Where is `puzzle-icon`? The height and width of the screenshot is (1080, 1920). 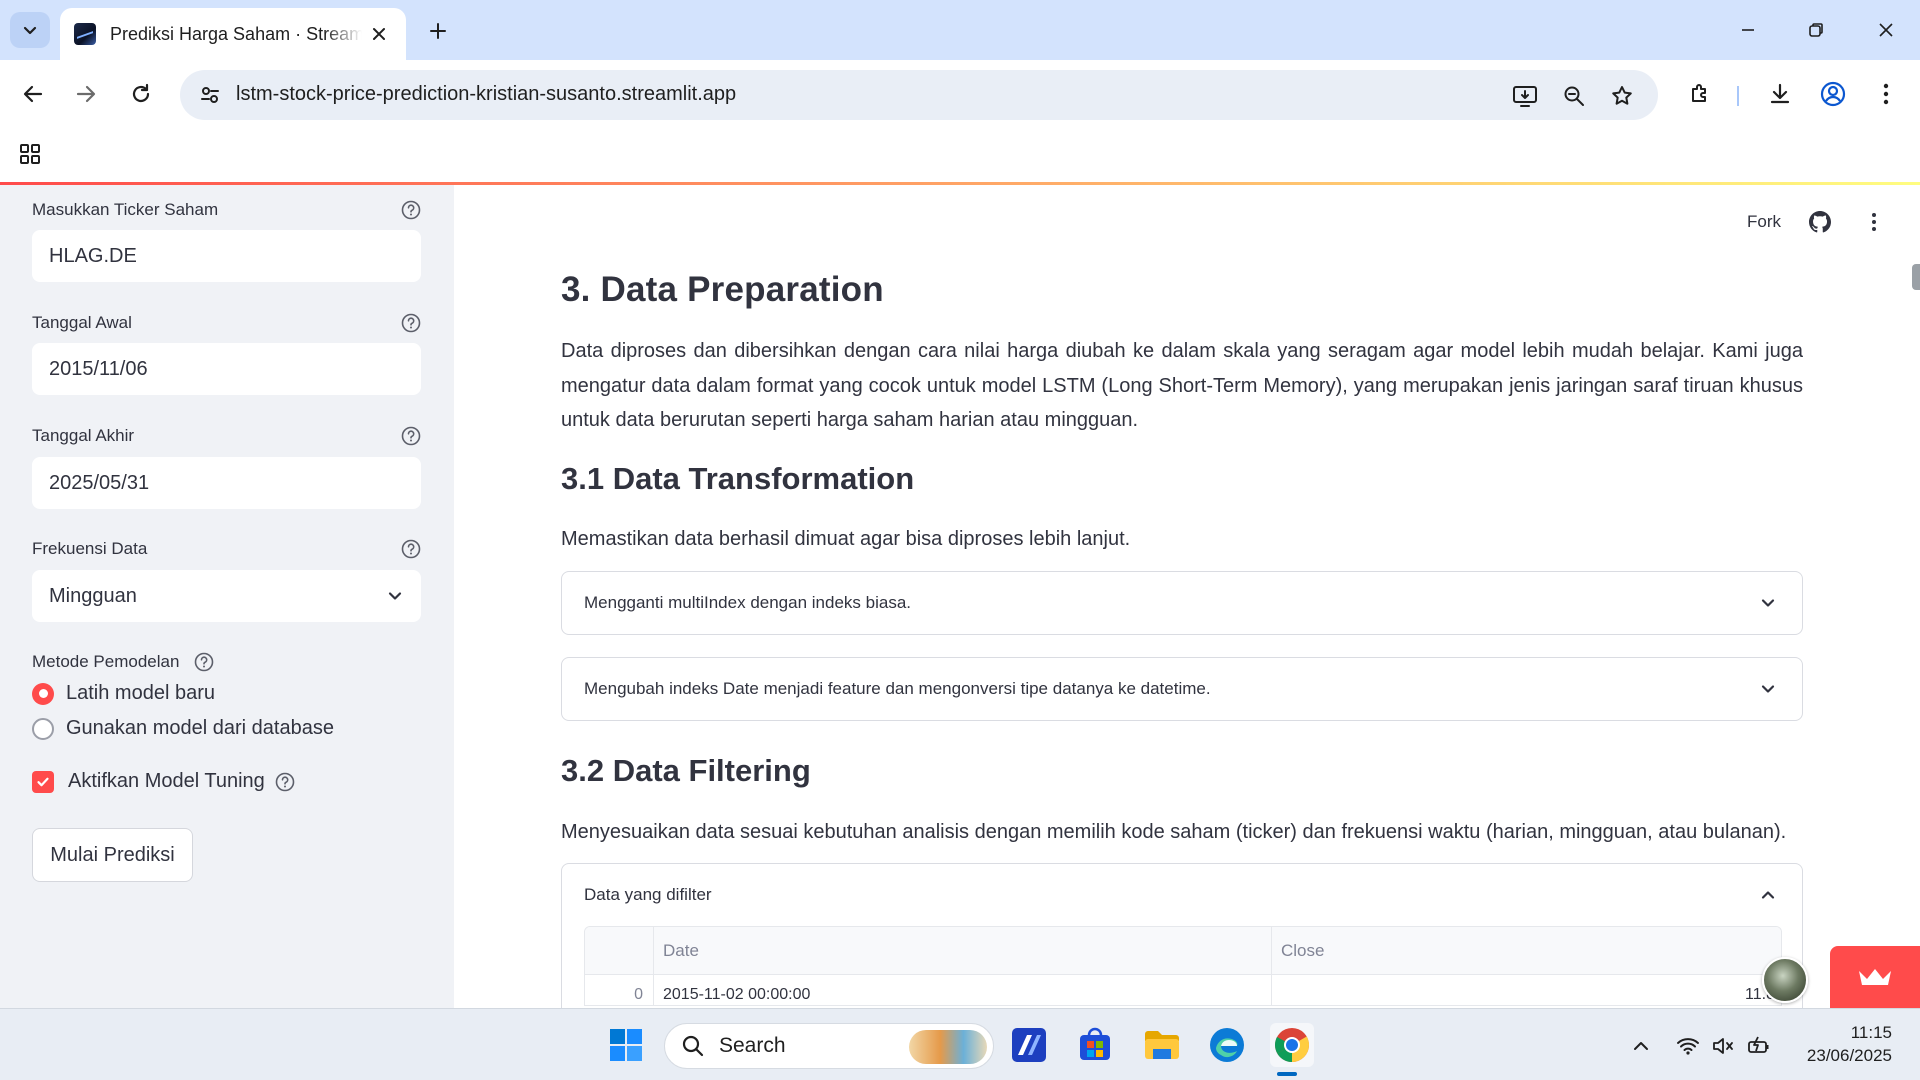 puzzle-icon is located at coordinates (1699, 93).